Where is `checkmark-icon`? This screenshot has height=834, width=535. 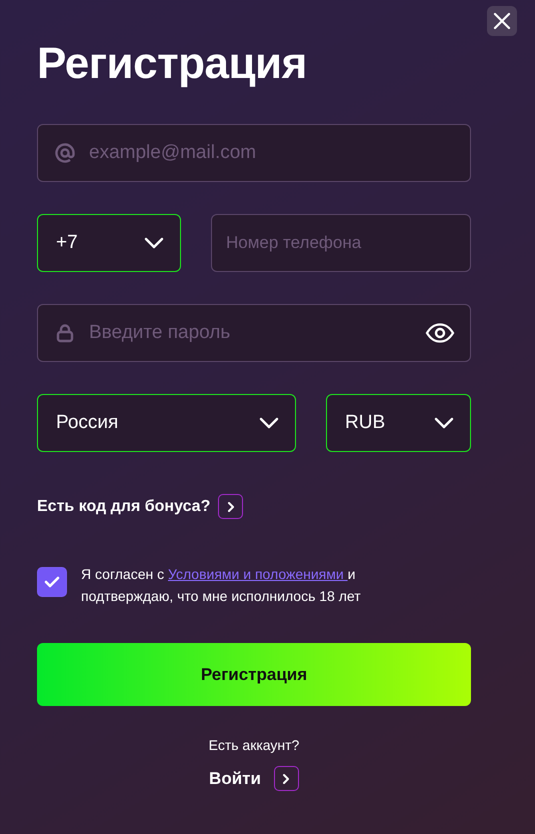
checkmark-icon is located at coordinates (52, 582).